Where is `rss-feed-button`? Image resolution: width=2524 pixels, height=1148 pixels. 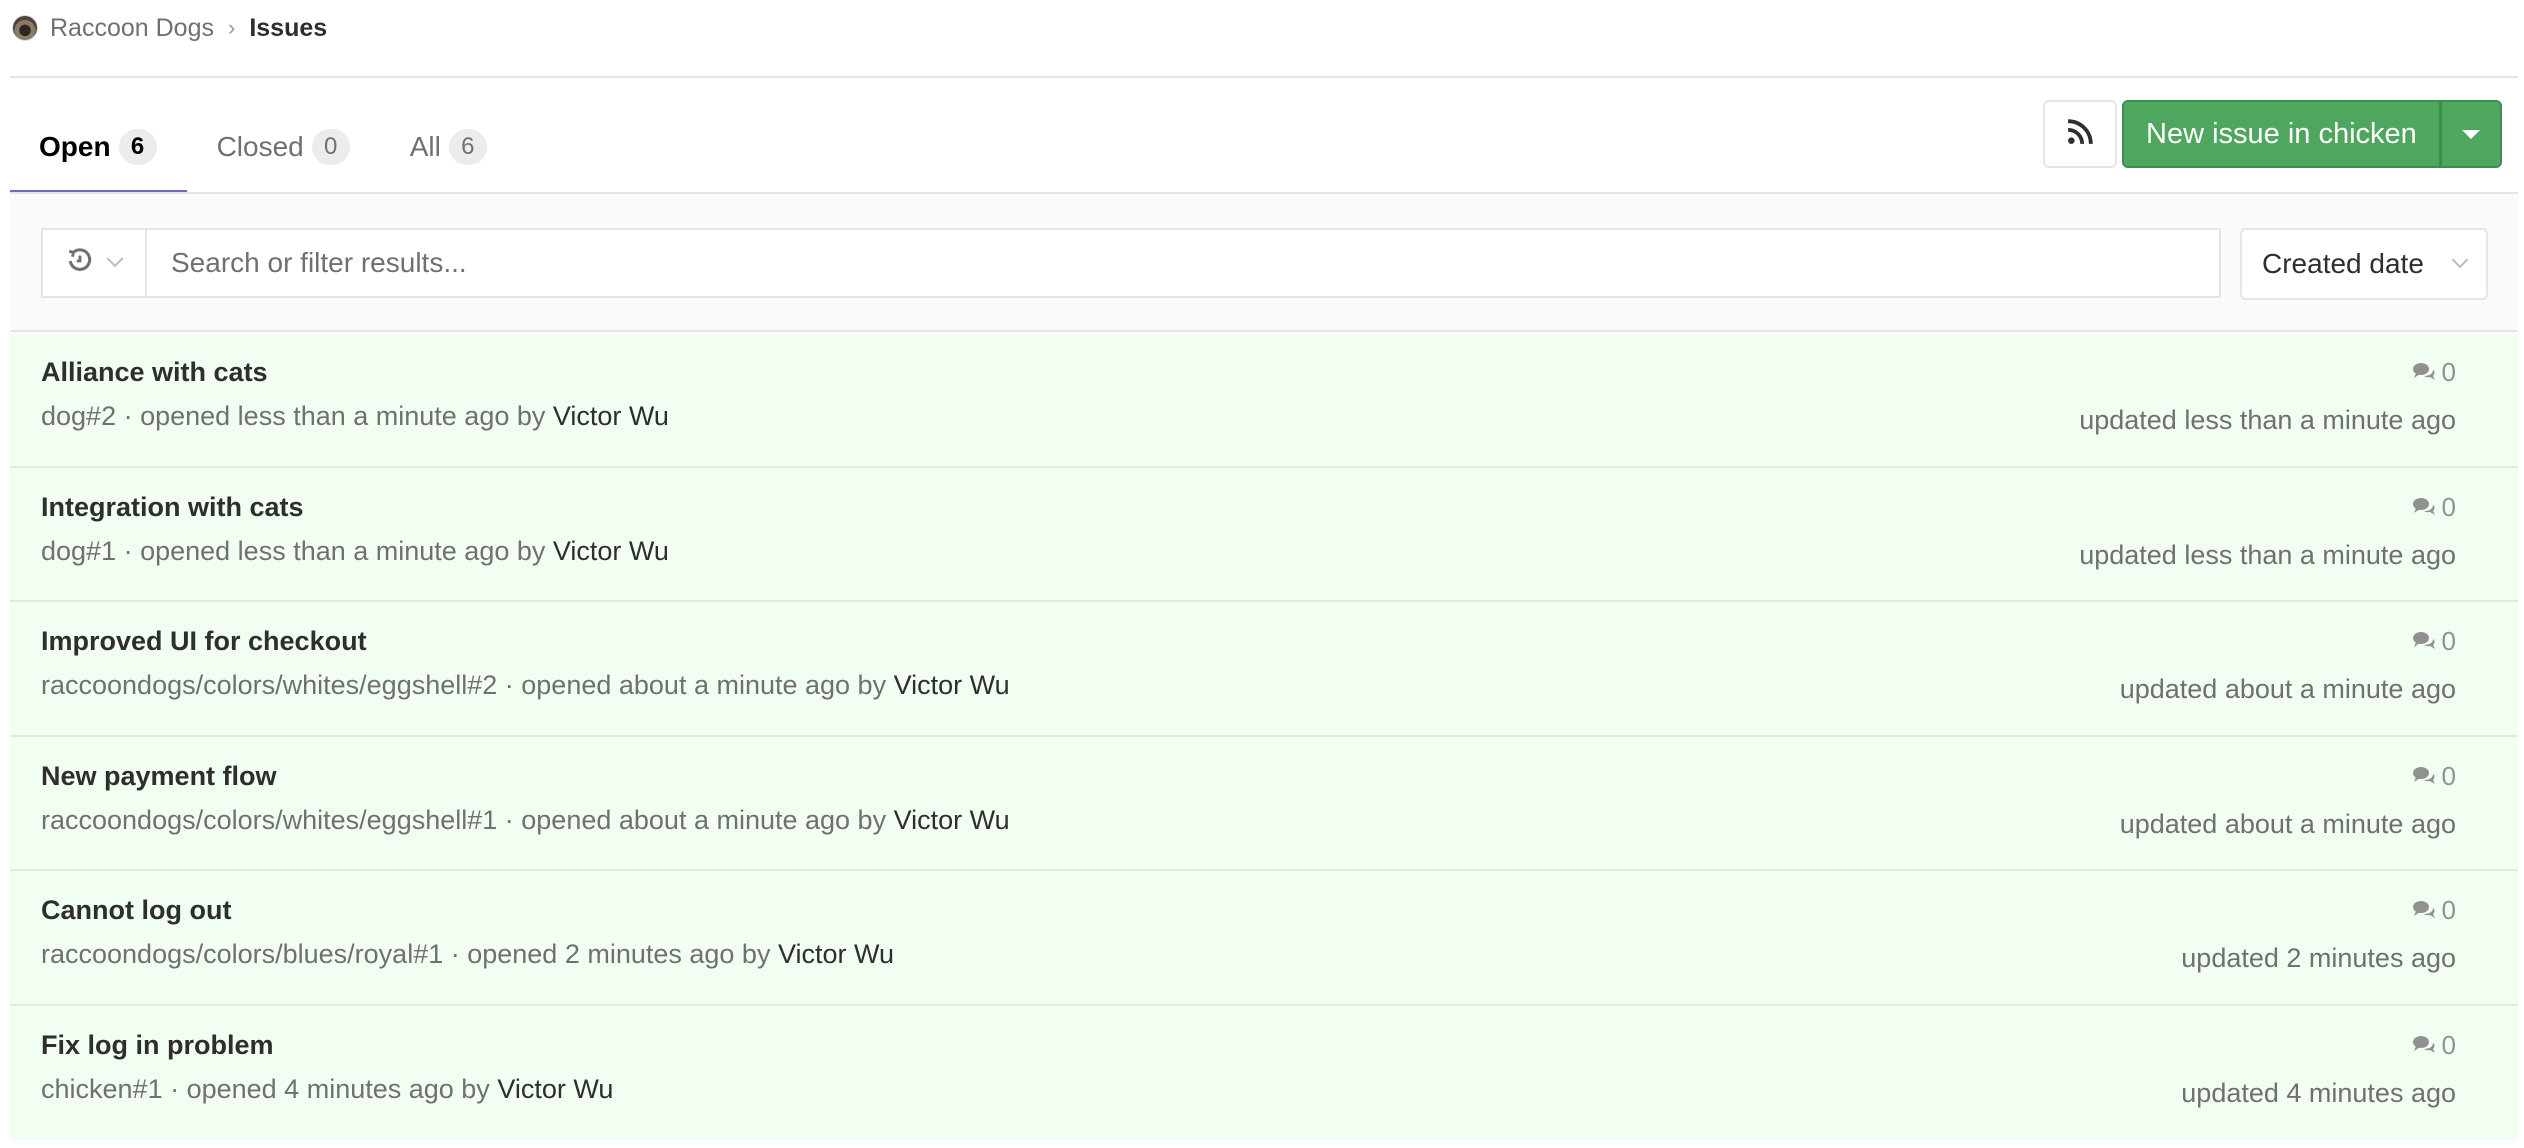
rss-feed-button is located at coordinates (2080, 134).